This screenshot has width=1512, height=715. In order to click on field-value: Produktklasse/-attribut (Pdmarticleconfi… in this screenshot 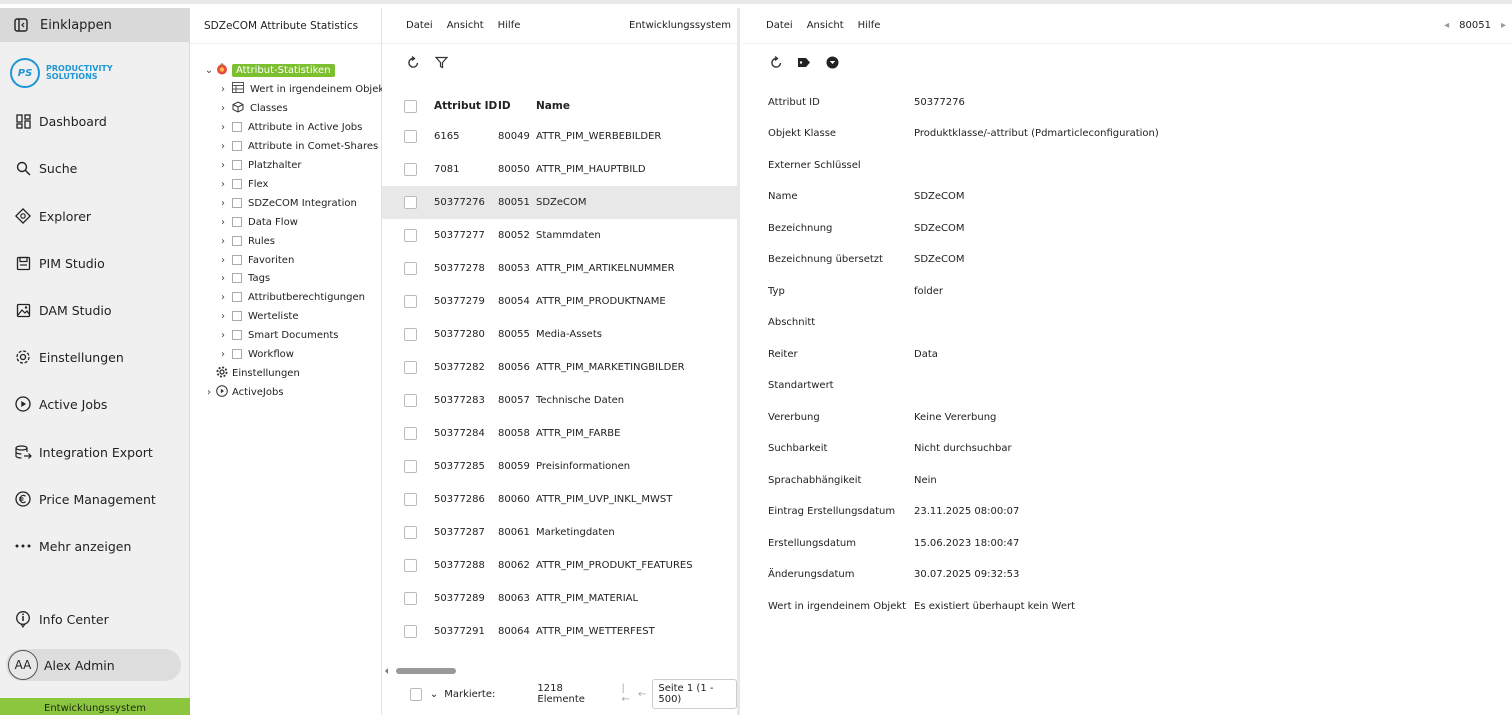, I will do `click(1036, 133)`.